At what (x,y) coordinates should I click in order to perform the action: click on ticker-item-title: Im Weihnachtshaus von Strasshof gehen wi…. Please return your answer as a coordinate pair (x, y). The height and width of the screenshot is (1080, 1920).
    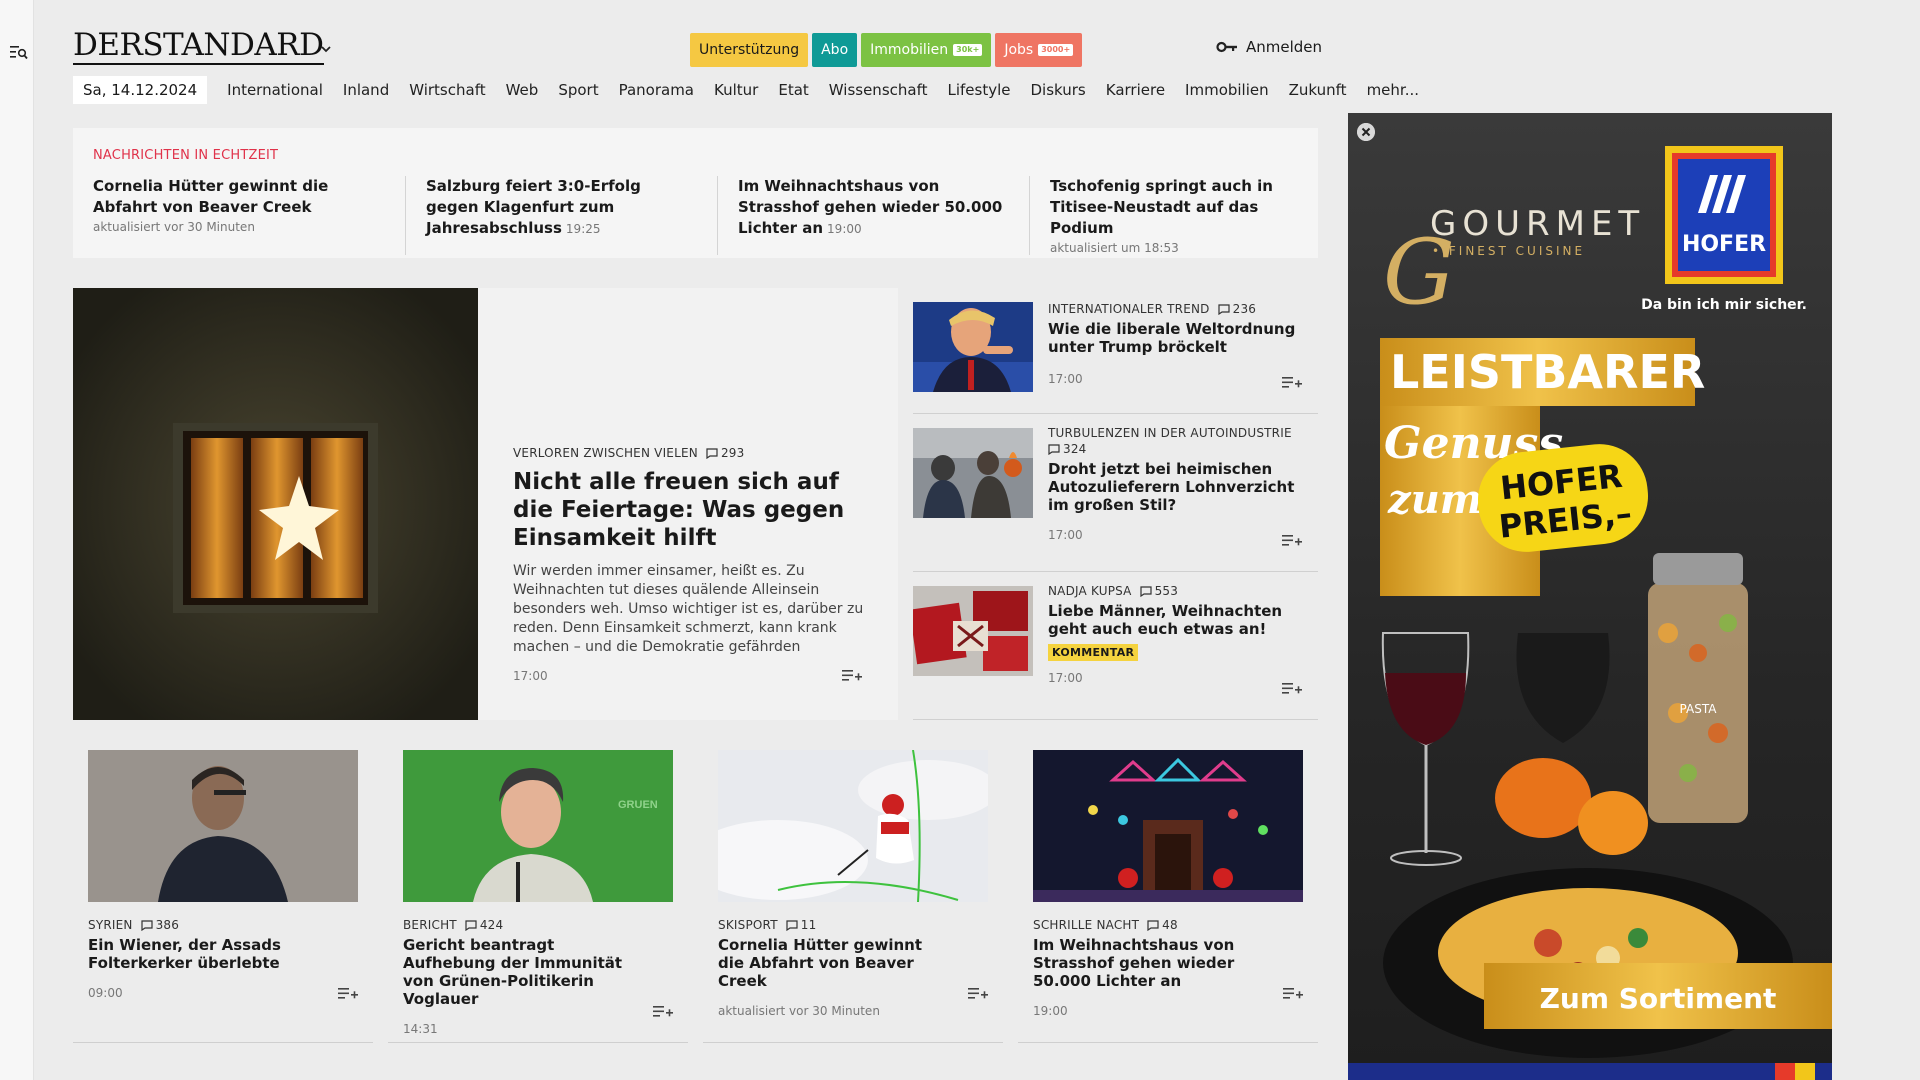
    Looking at the image, I should click on (870, 207).